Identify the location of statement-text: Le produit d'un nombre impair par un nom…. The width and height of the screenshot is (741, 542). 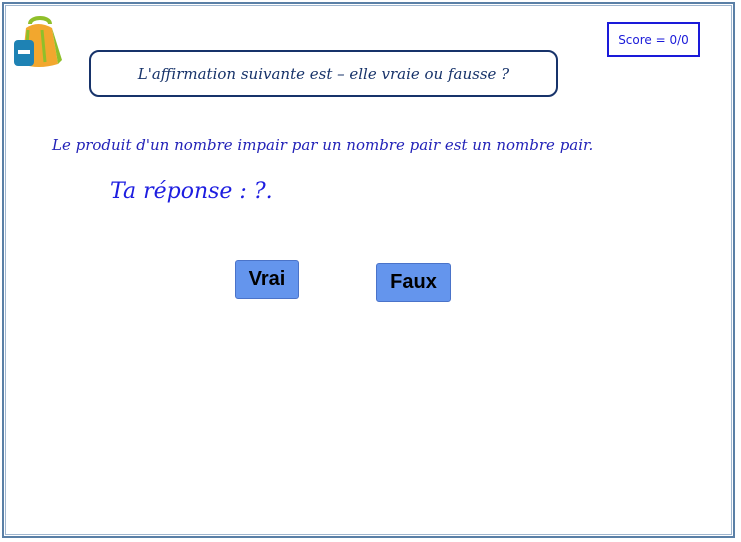
(323, 145).